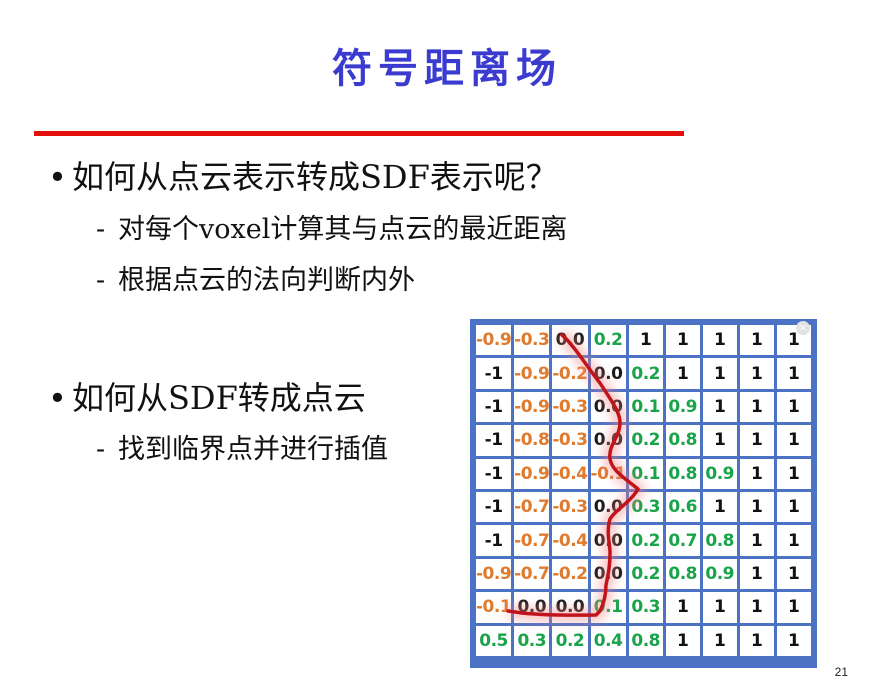 Image resolution: width=894 pixels, height=693 pixels. Describe the element at coordinates (219, 398) in the screenshot. I see `bullet-2-text: 如何从SDF转成点云` at that location.